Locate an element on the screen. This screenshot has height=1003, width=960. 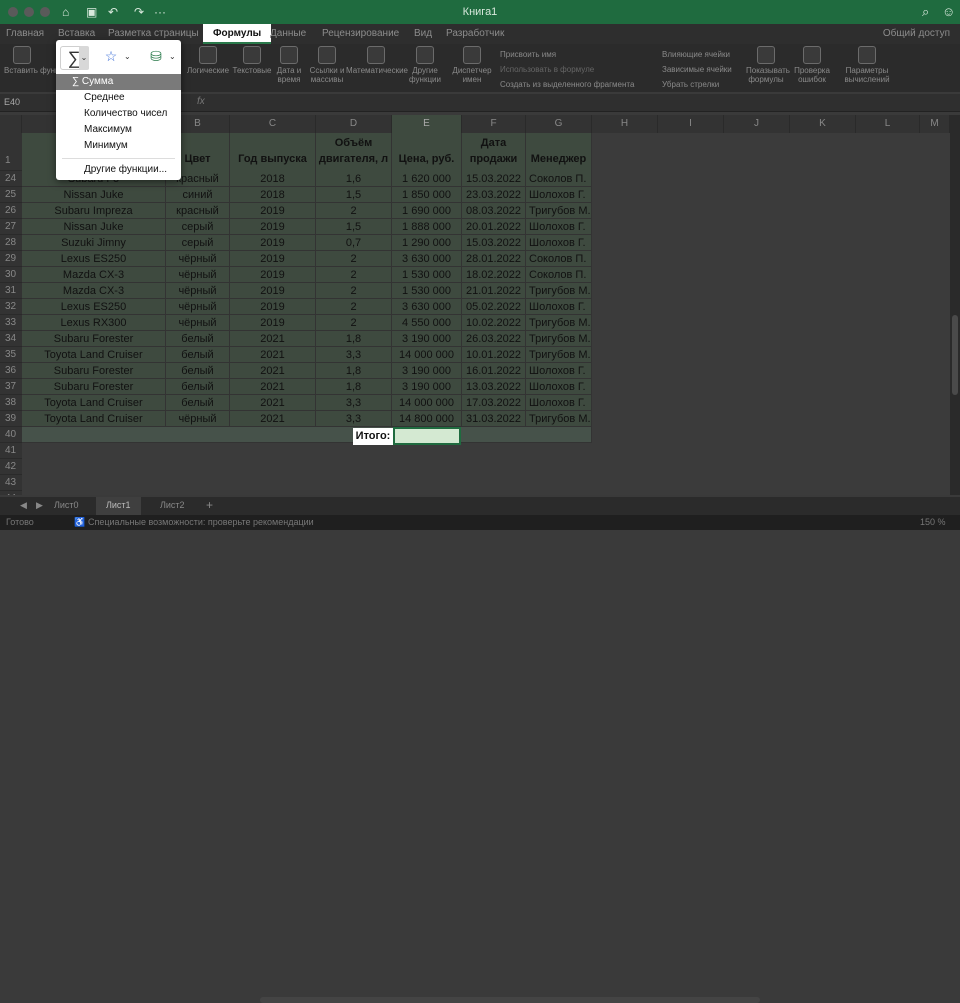
sheet-nav-next-icon: ▶ is located at coordinates (39, 505).